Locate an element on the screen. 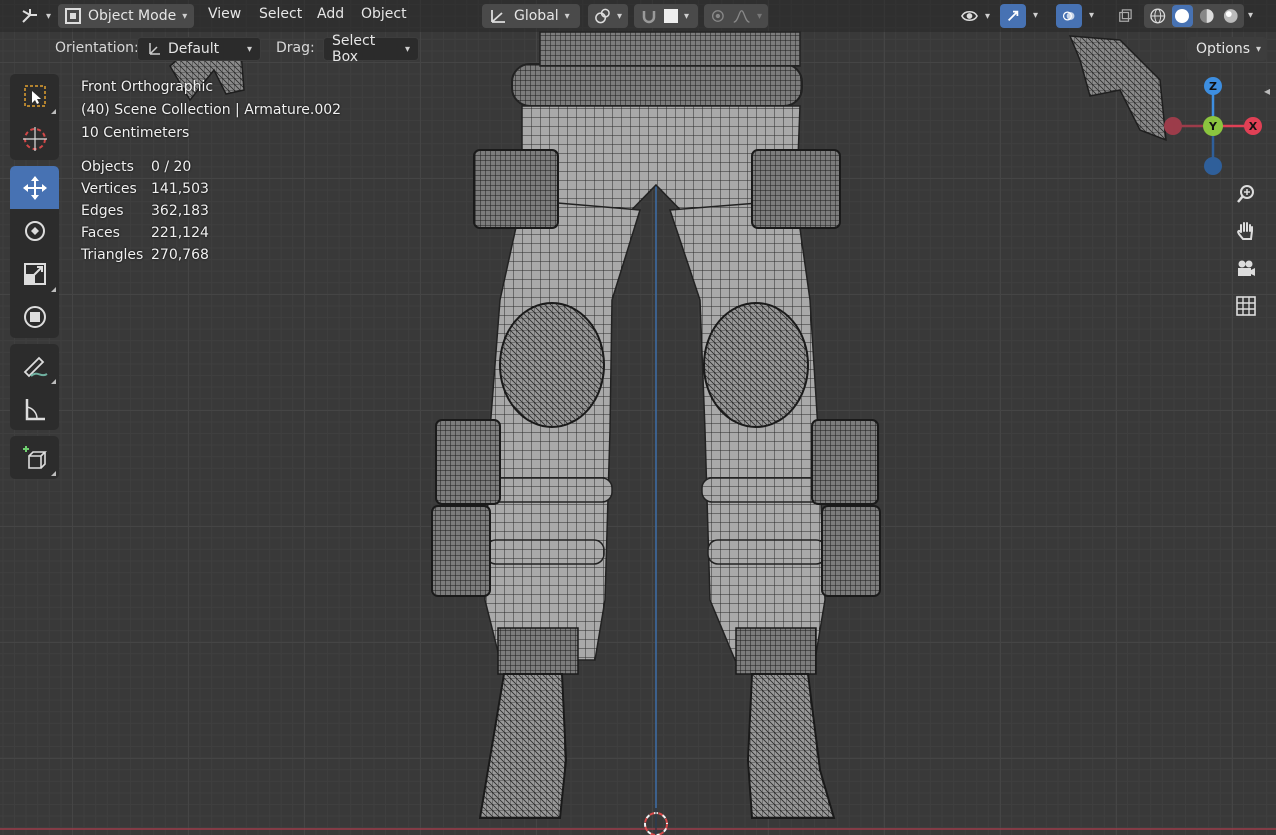 The height and width of the screenshot is (835, 1276). scale-icon is located at coordinates (34, 273).